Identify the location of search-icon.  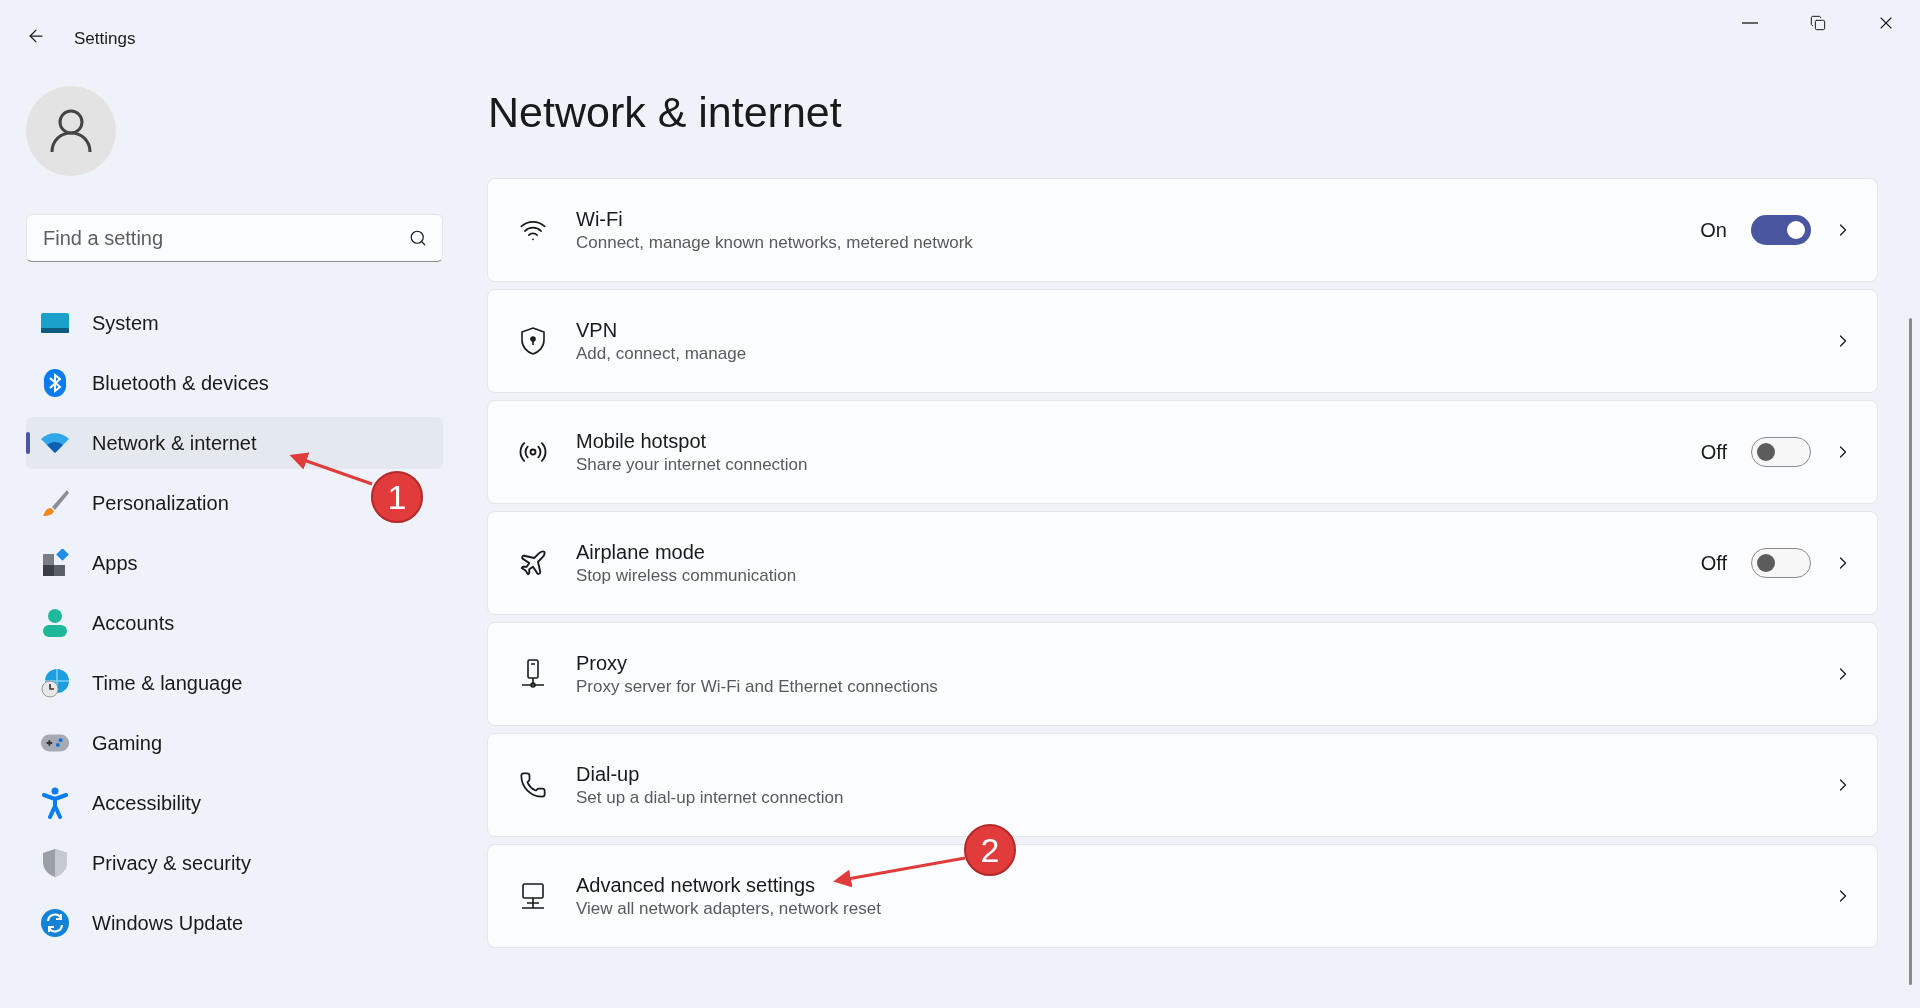
(418, 238).